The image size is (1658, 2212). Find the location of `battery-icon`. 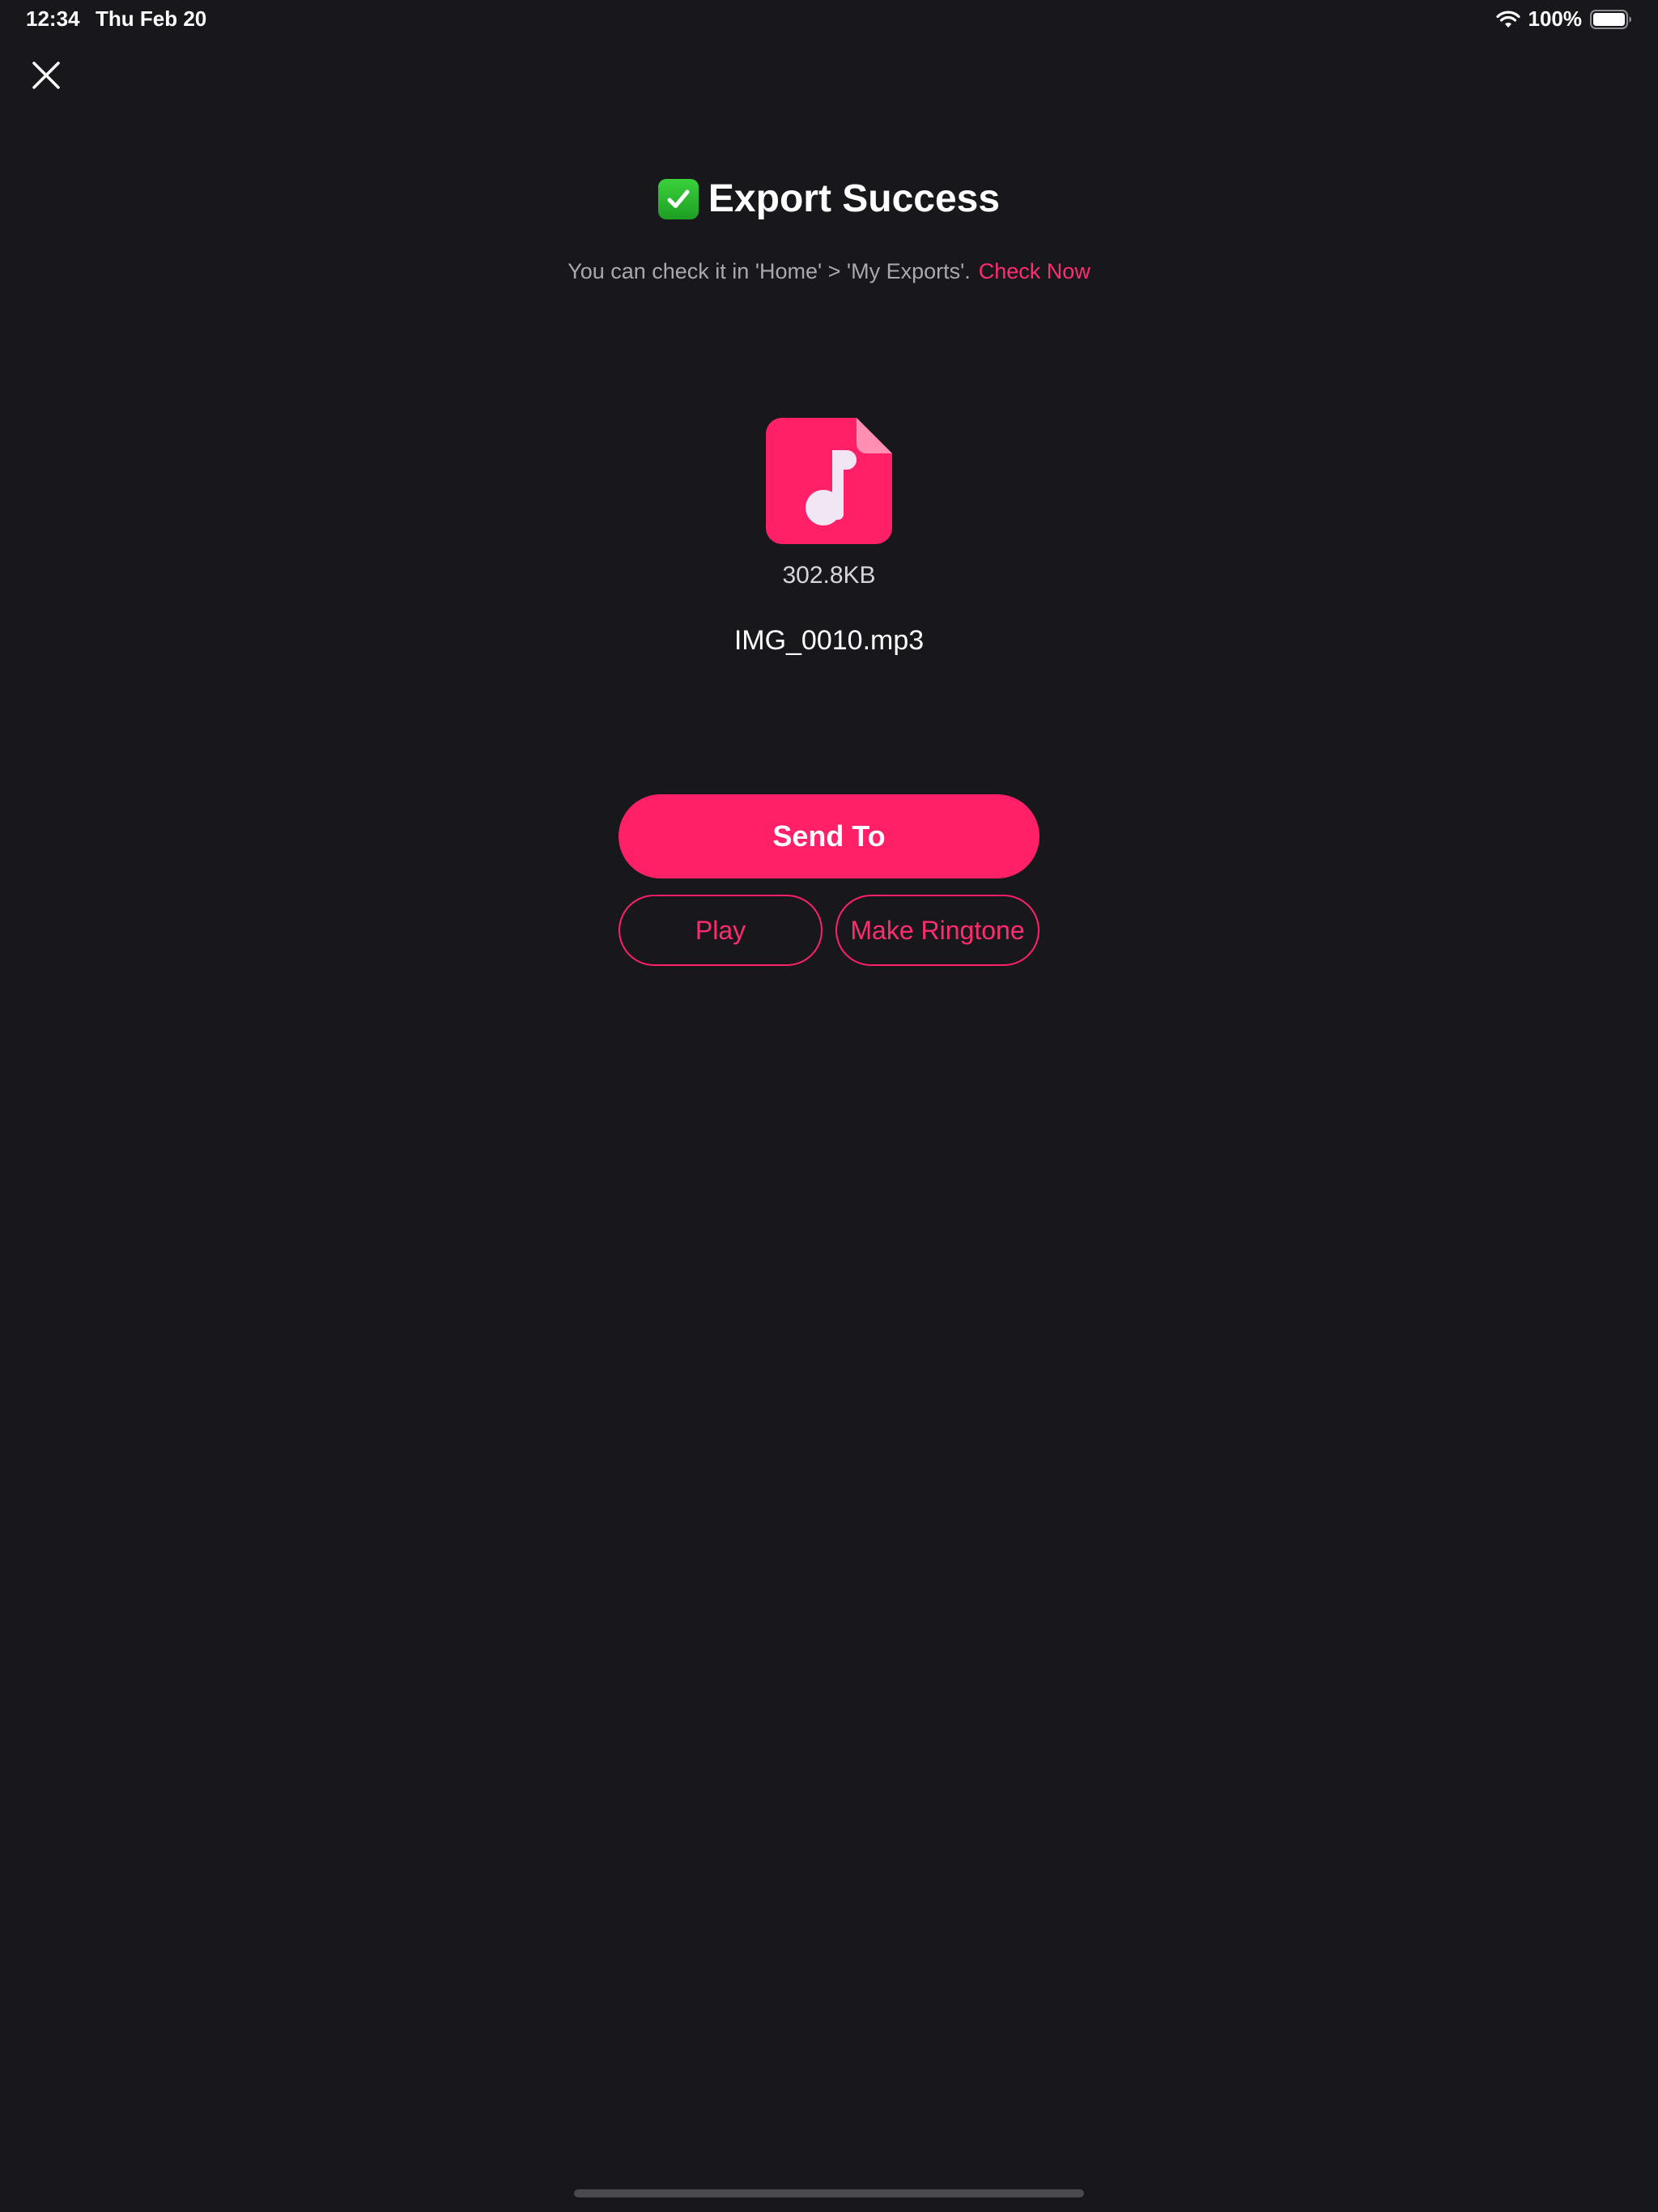

battery-icon is located at coordinates (1611, 19).